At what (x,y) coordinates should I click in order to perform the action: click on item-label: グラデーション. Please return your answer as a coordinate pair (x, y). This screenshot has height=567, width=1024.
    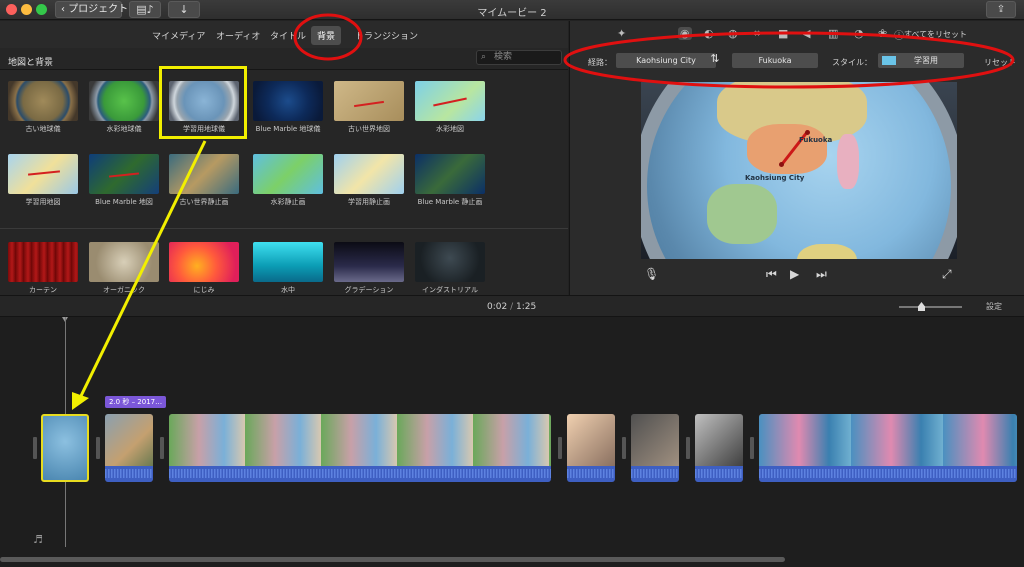
    Looking at the image, I should click on (369, 290).